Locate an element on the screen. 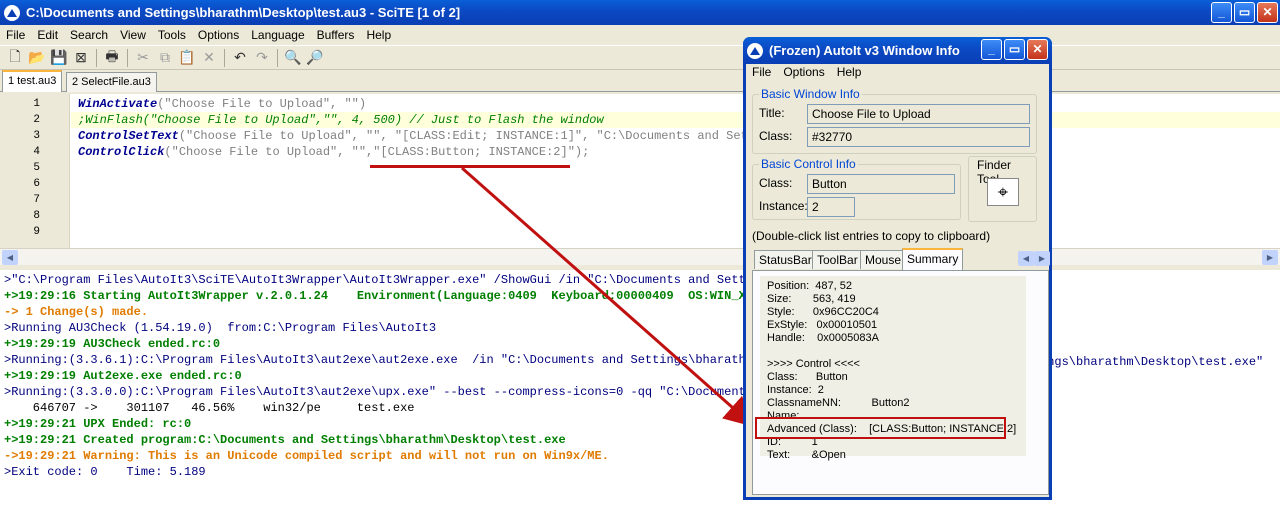 This screenshot has width=1280, height=510. summary-row: Position: 487, 52 is located at coordinates (809, 286).